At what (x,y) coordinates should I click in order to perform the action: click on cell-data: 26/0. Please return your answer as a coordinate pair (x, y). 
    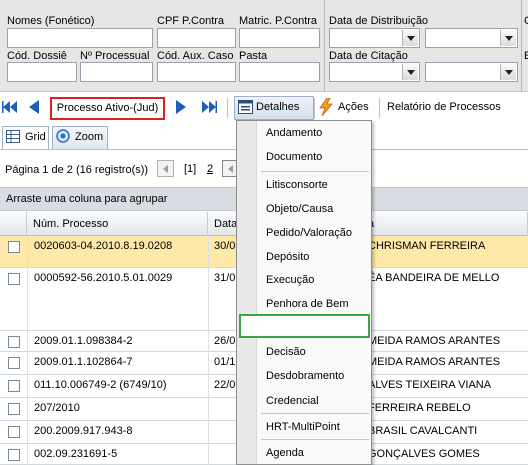
    Looking at the image, I should click on (225, 341).